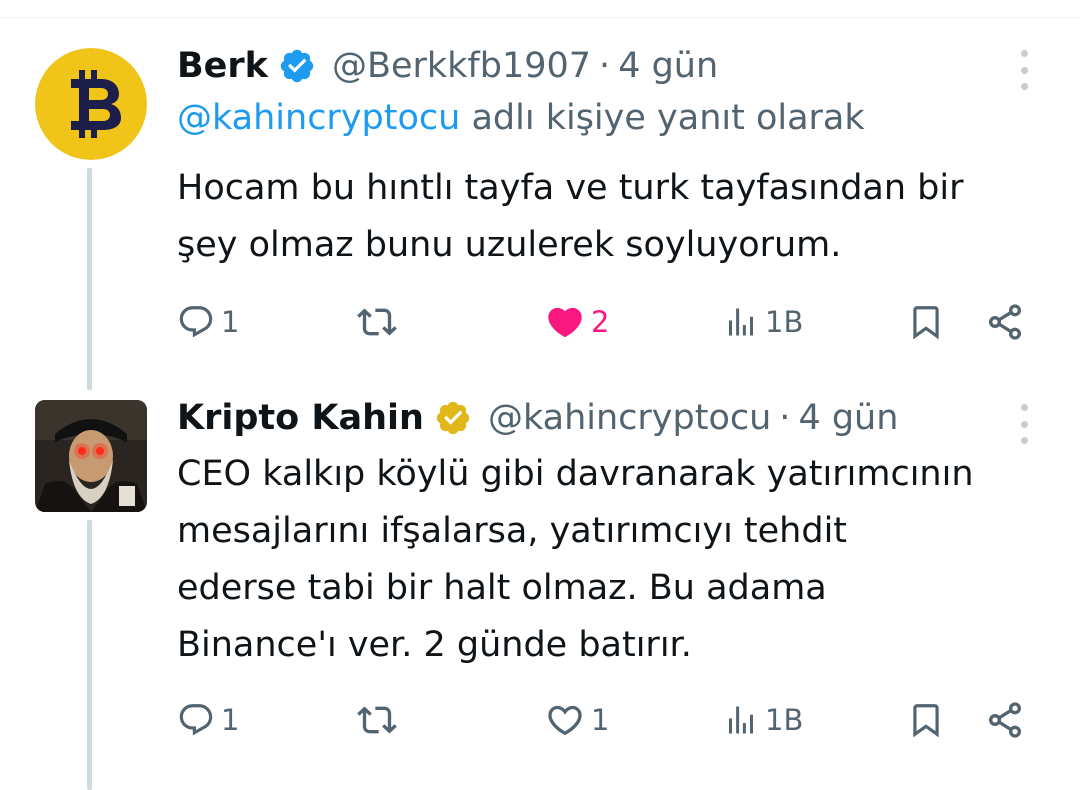 Image resolution: width=1080 pixels, height=790 pixels. I want to click on tweet-text-line: şey olmaz bunu uzulerek soyluyorum., so click(509, 245).